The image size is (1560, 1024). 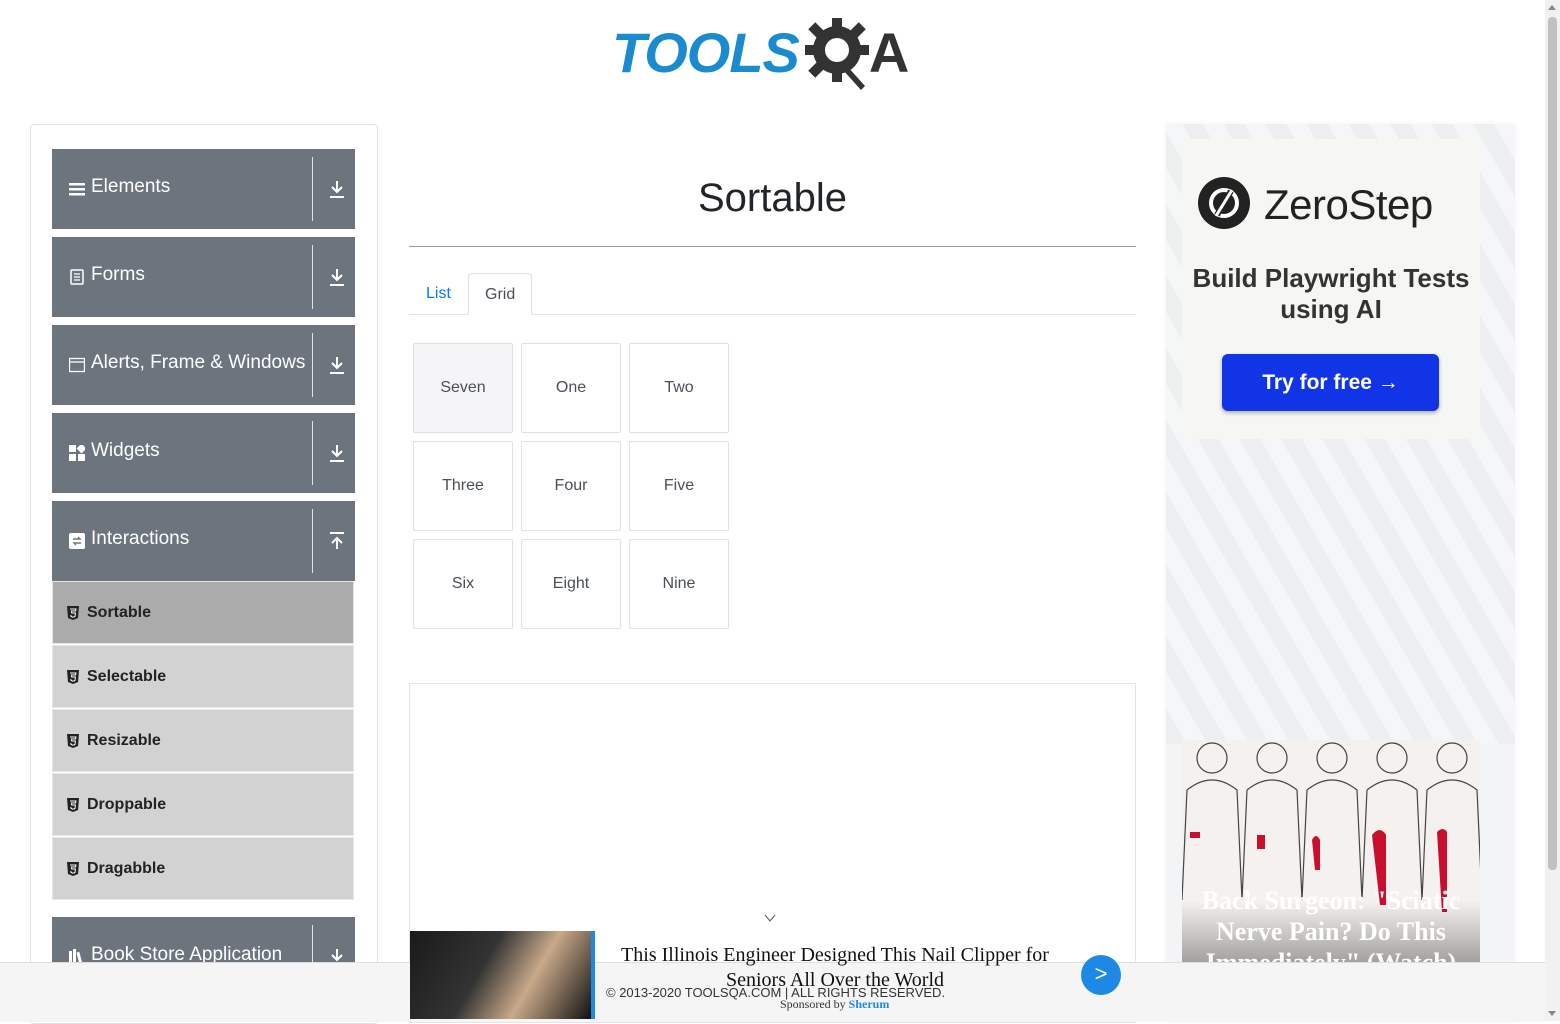 What do you see at coordinates (1552, 7) in the screenshot?
I see `scroll-up-icon` at bounding box center [1552, 7].